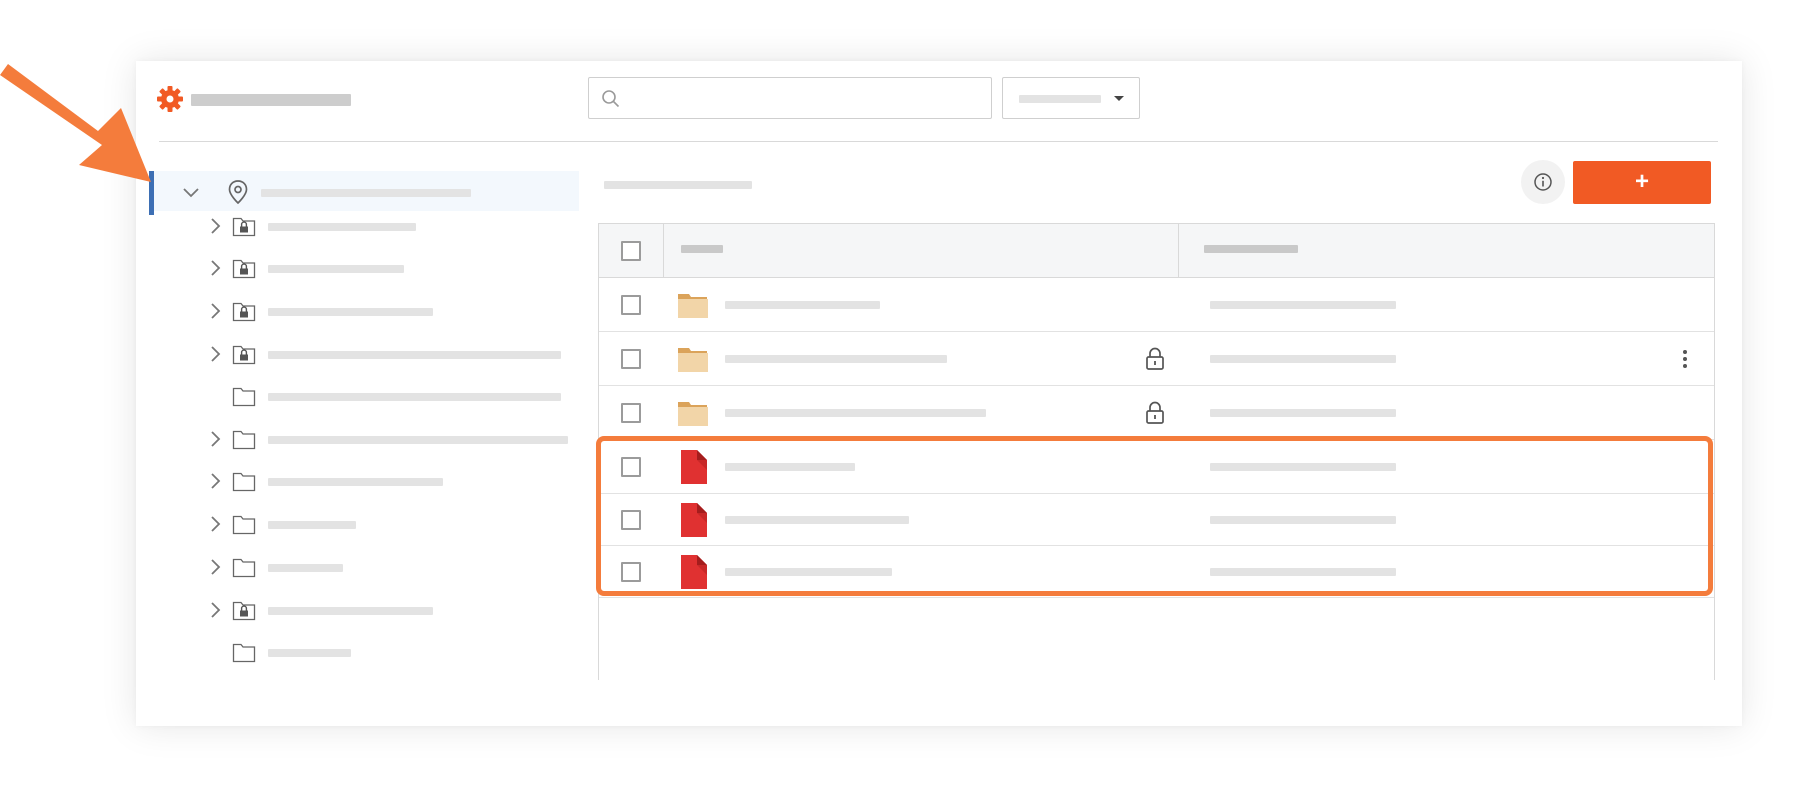 The width and height of the screenshot is (1800, 788). I want to click on highlight-box, so click(1154, 516).